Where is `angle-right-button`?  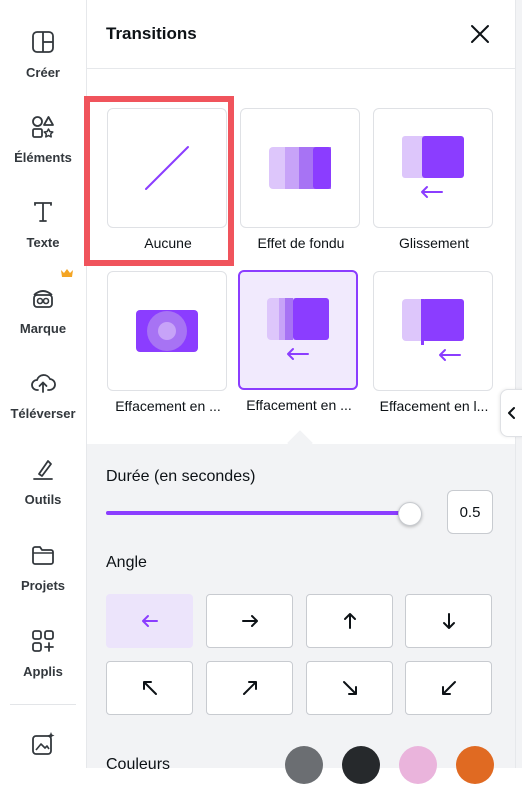 angle-right-button is located at coordinates (249, 621).